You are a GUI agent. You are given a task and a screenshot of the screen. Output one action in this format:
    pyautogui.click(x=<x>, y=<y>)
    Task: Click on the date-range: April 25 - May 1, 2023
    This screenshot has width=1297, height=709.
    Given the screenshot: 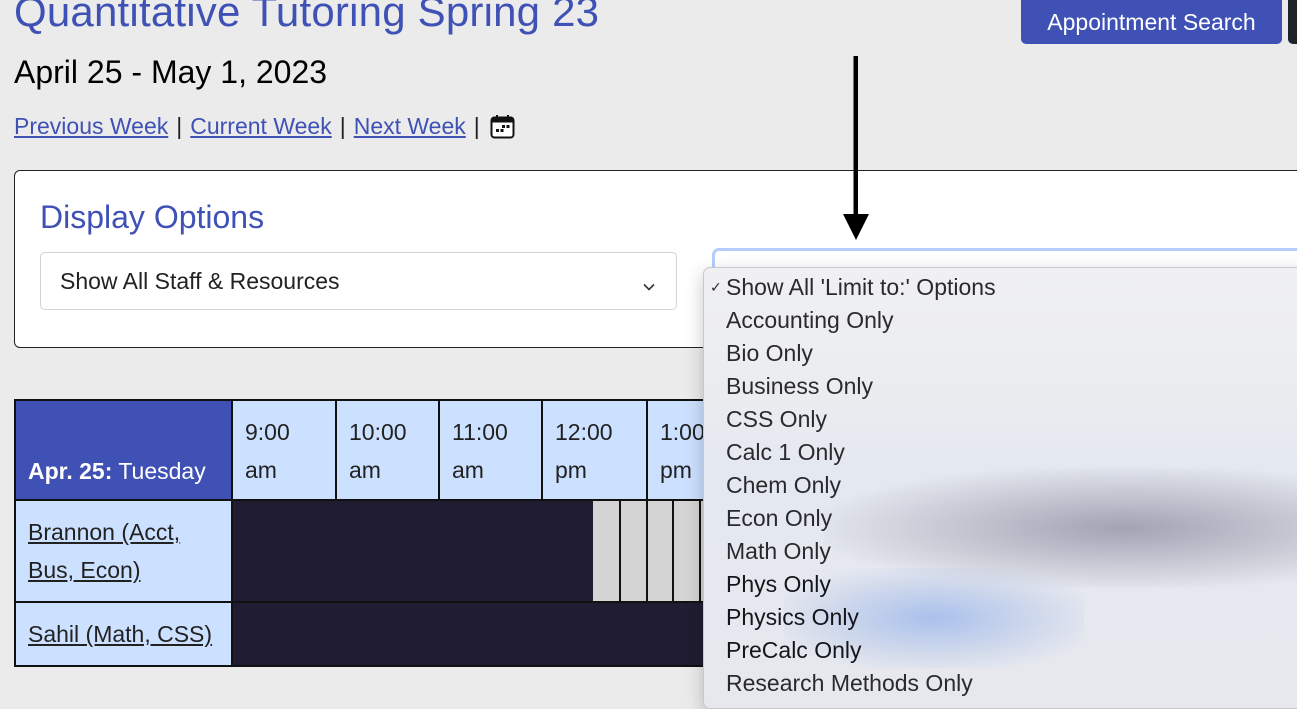 What is the action you would take?
    pyautogui.click(x=171, y=72)
    